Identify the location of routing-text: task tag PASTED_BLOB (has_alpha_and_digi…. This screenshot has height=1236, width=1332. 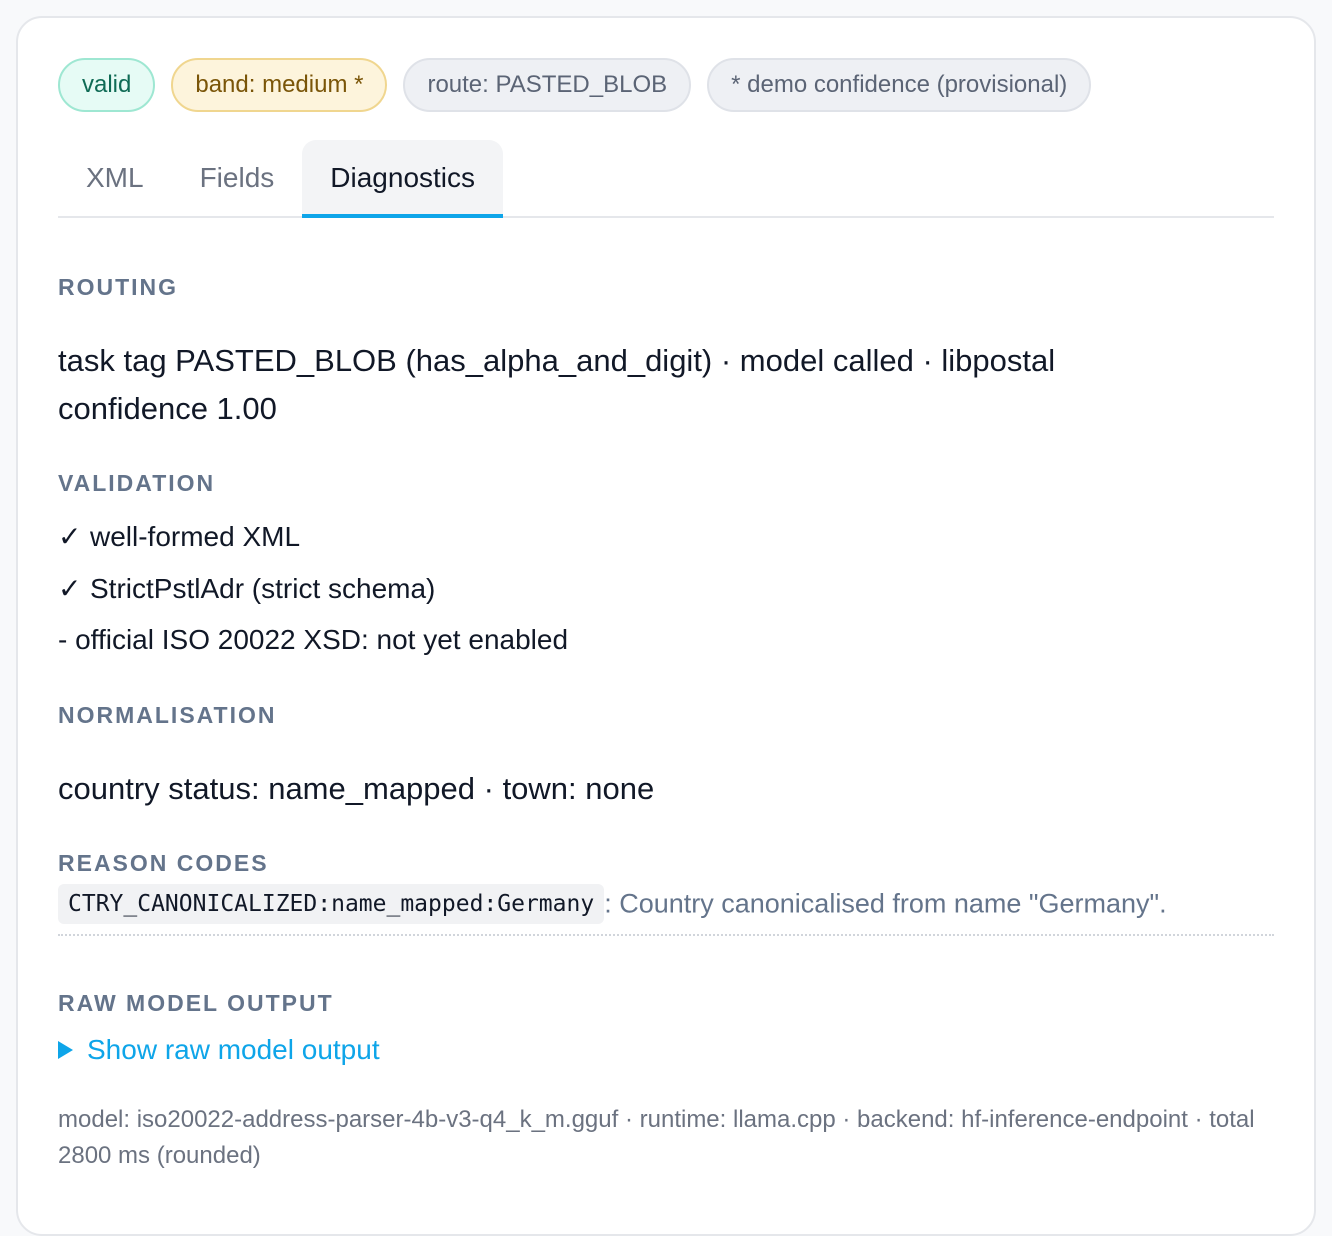
(557, 384).